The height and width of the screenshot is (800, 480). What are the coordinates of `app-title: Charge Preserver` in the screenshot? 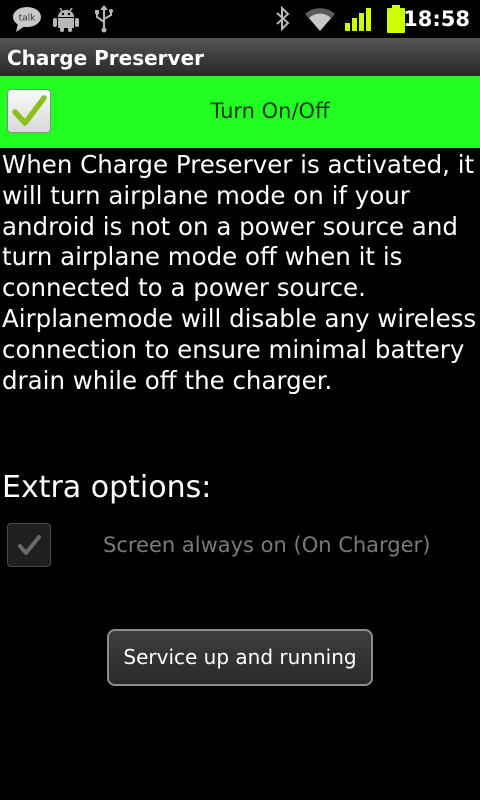 It's located at (106, 58).